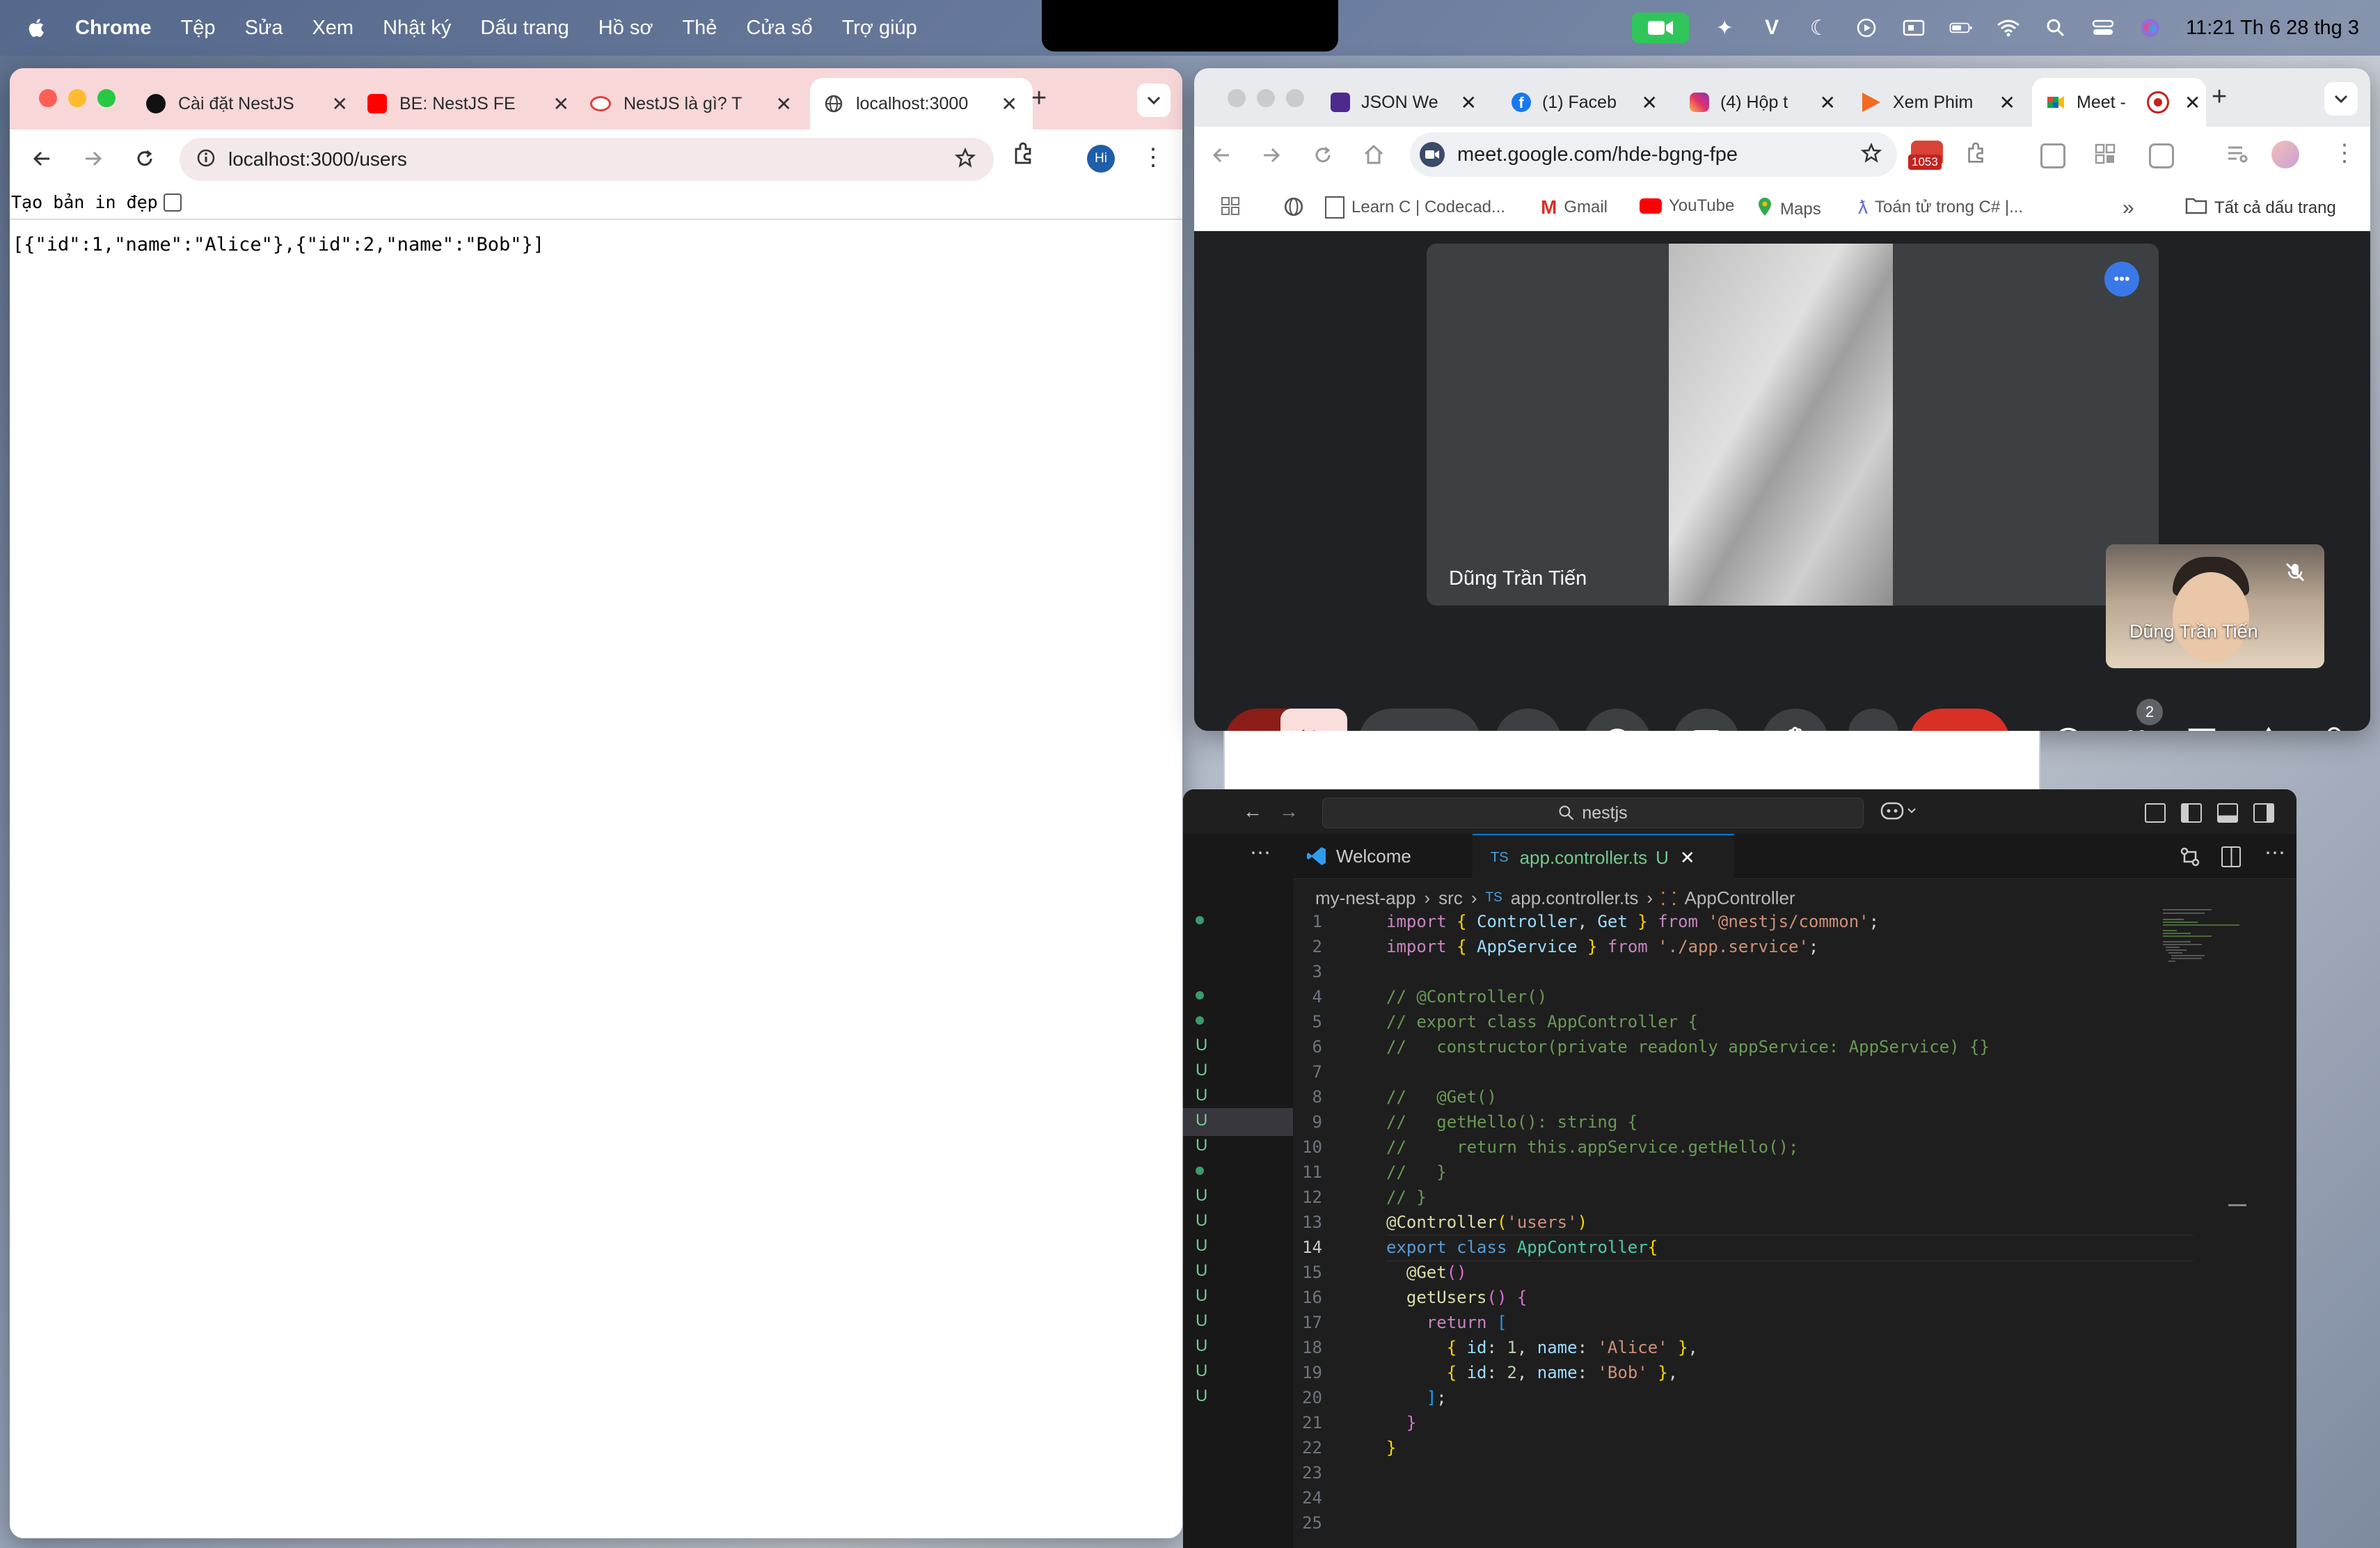  I want to click on tab-meet: Meet - ✕, so click(2119, 102).